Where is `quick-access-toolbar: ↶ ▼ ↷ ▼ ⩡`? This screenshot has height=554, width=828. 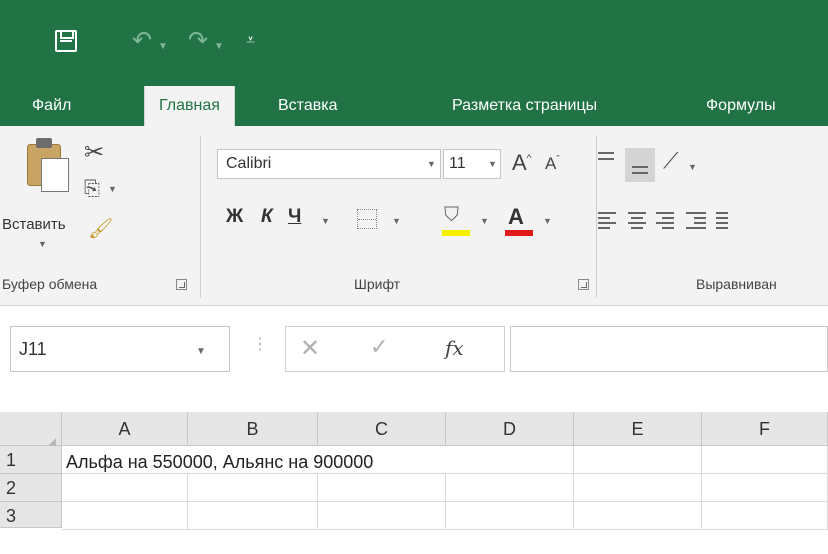 quick-access-toolbar: ↶ ▼ ↷ ▼ ⩡ is located at coordinates (414, 41).